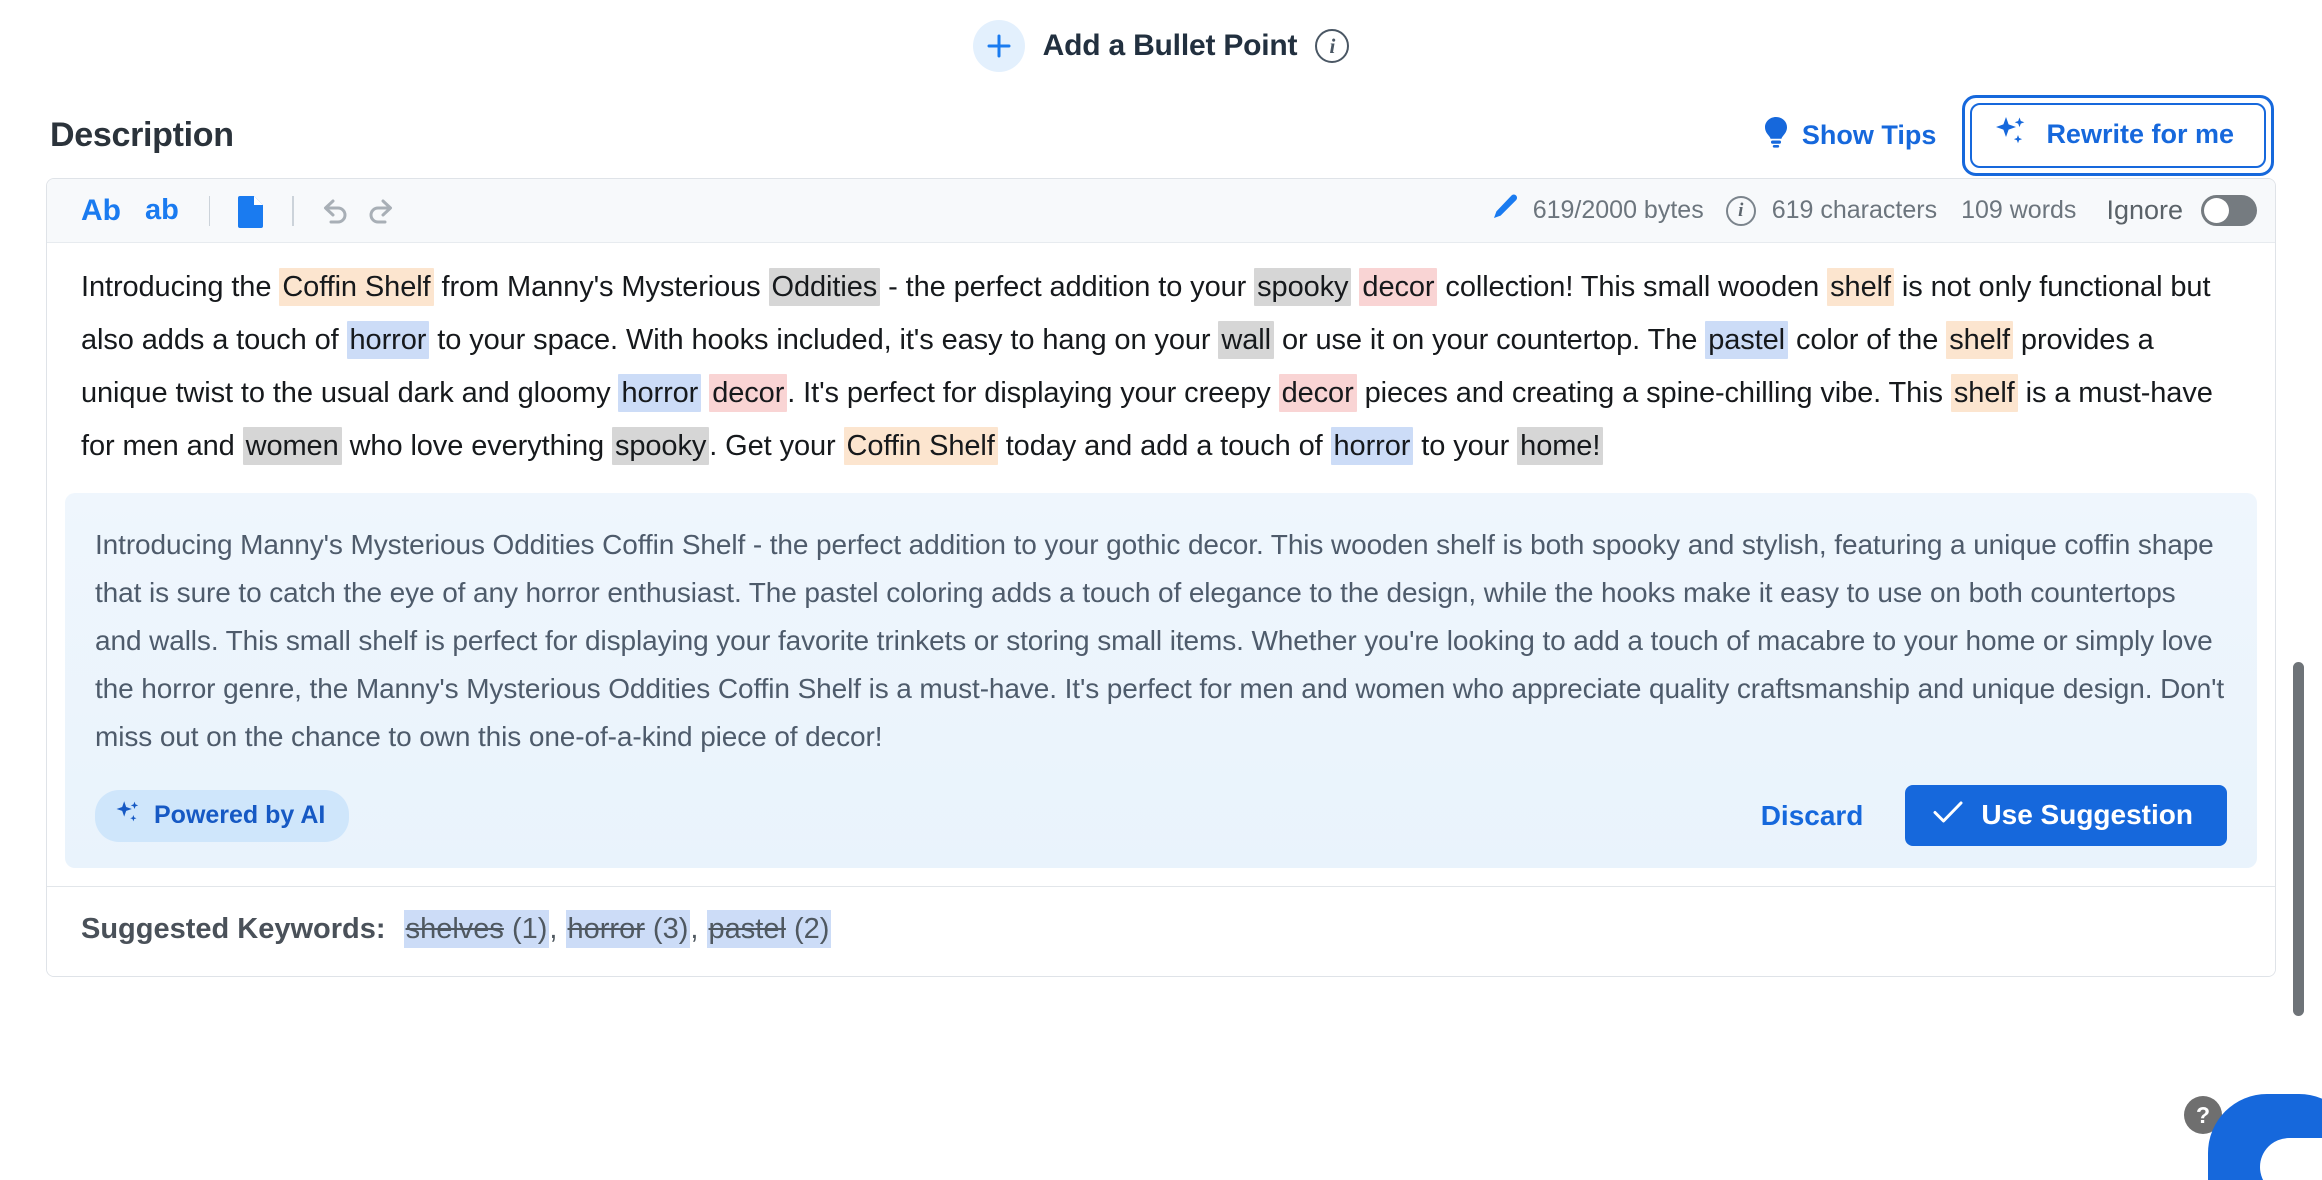 This screenshot has width=2322, height=1180. What do you see at coordinates (2216, 210) in the screenshot?
I see `ignore-toggle-knob` at bounding box center [2216, 210].